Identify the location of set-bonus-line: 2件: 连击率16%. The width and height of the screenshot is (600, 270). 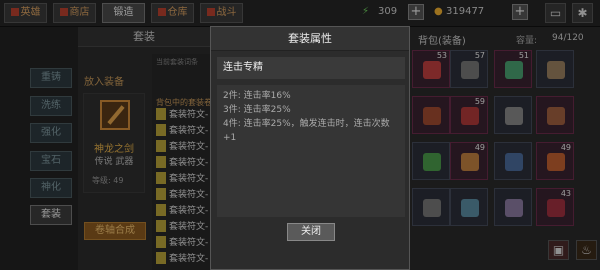
(257, 96).